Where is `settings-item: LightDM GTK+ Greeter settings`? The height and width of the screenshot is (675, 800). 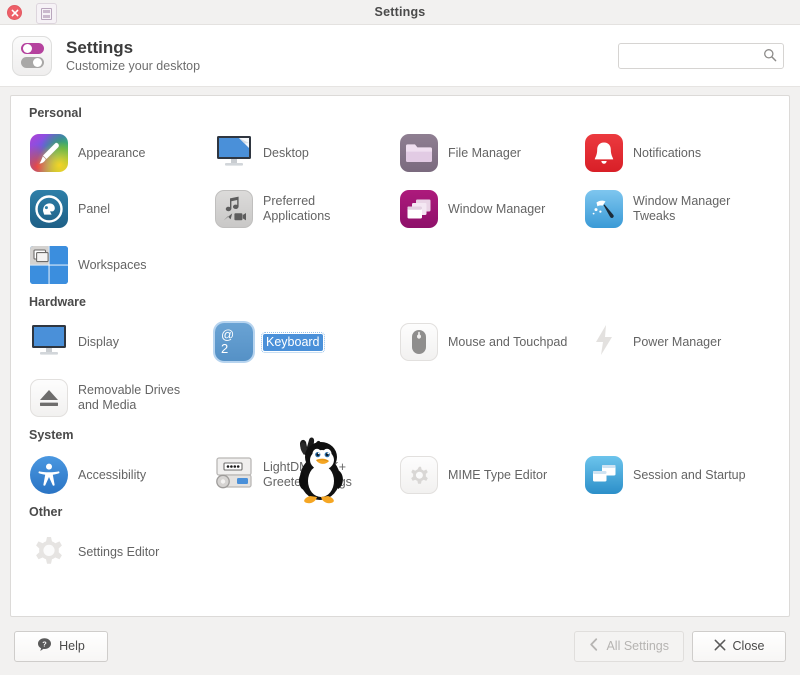 settings-item: LightDM GTK+ Greeter settings is located at coordinates (300, 475).